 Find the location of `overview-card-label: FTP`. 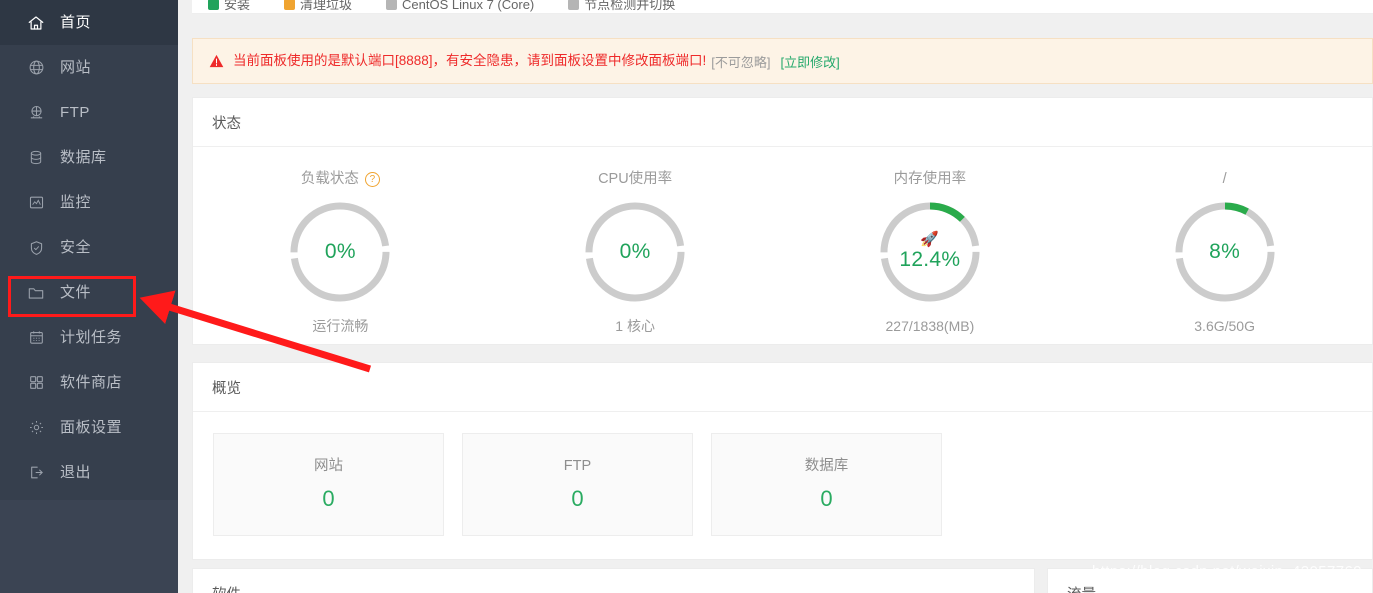

overview-card-label: FTP is located at coordinates (577, 466).